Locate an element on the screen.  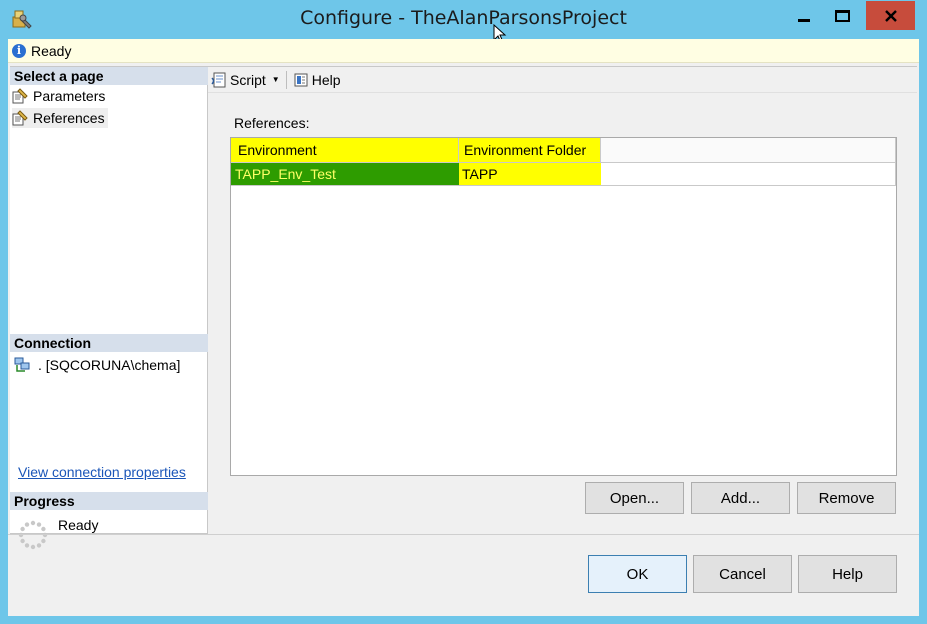
toolbar-separator is located at coordinates (286, 79).